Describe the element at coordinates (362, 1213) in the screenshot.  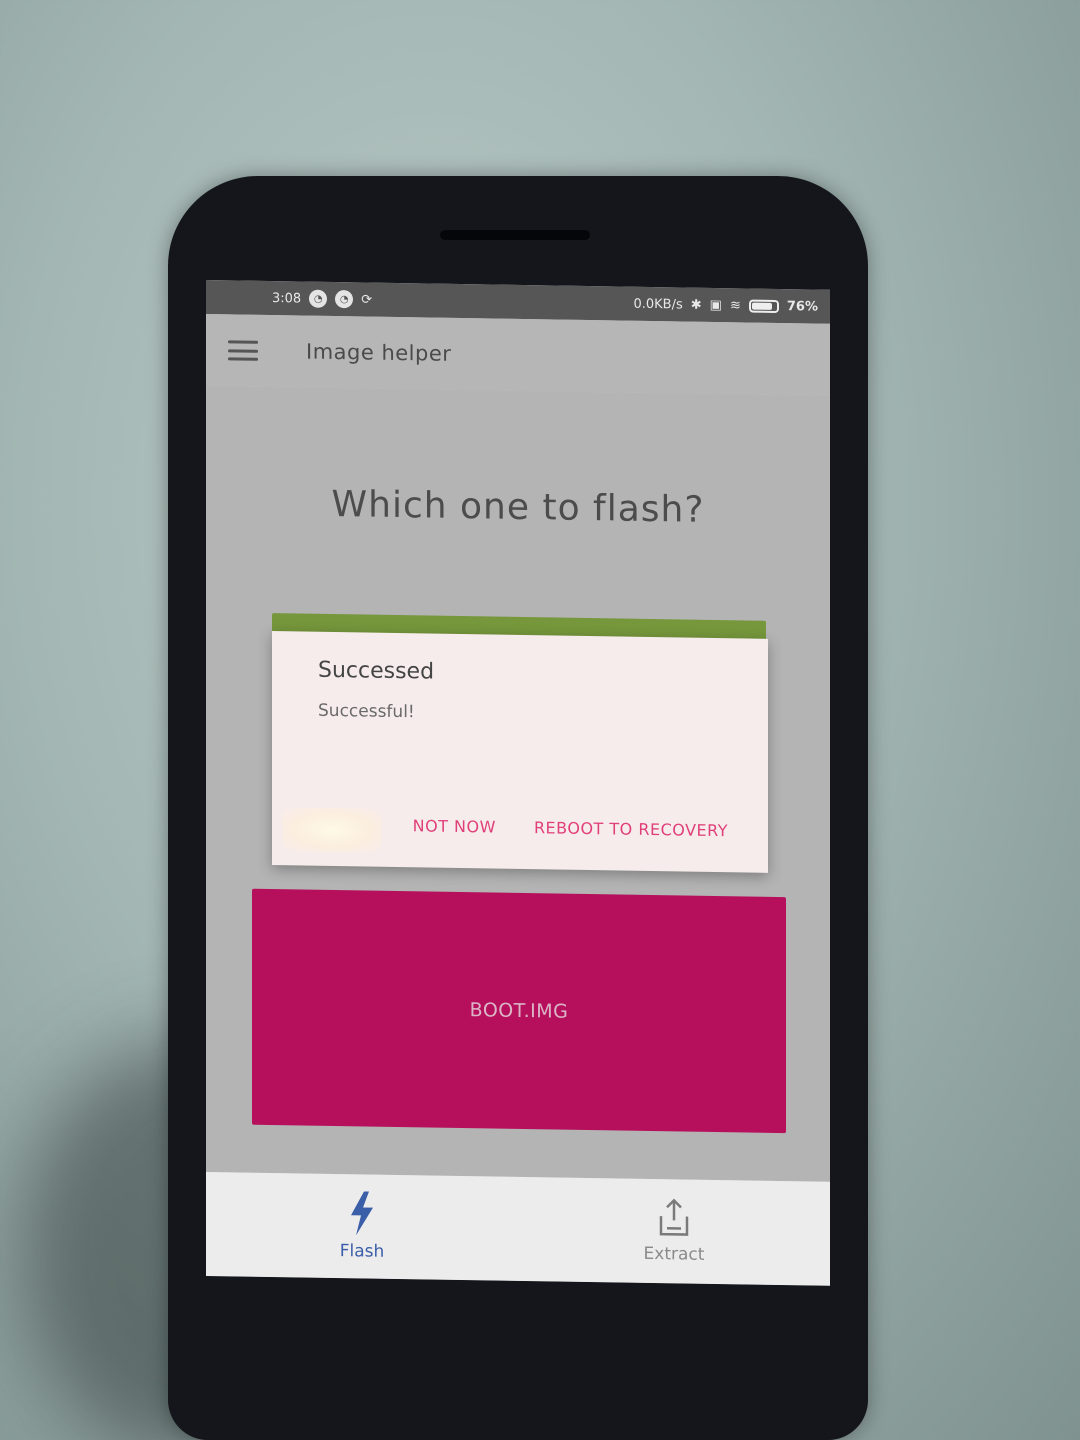
I see `lightning-icon` at that location.